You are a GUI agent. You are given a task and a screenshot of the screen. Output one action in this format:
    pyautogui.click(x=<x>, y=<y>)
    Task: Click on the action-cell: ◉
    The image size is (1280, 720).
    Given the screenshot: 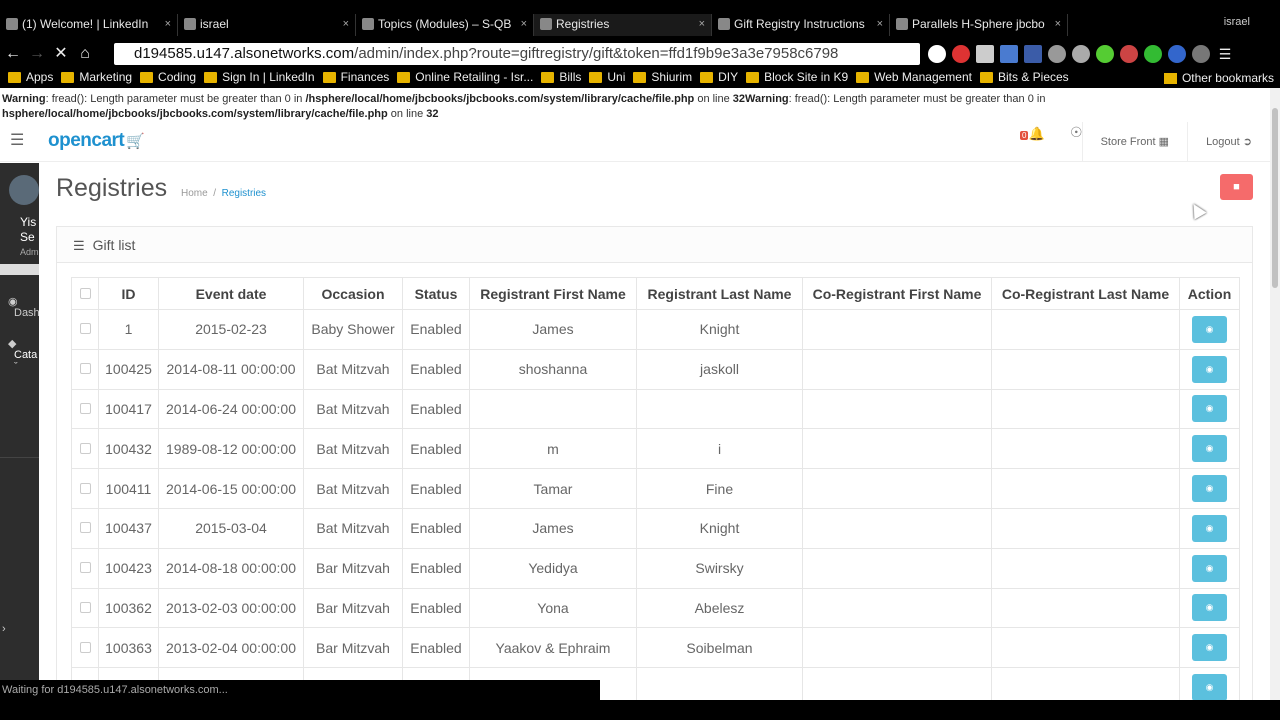 What is the action you would take?
    pyautogui.click(x=1209, y=568)
    